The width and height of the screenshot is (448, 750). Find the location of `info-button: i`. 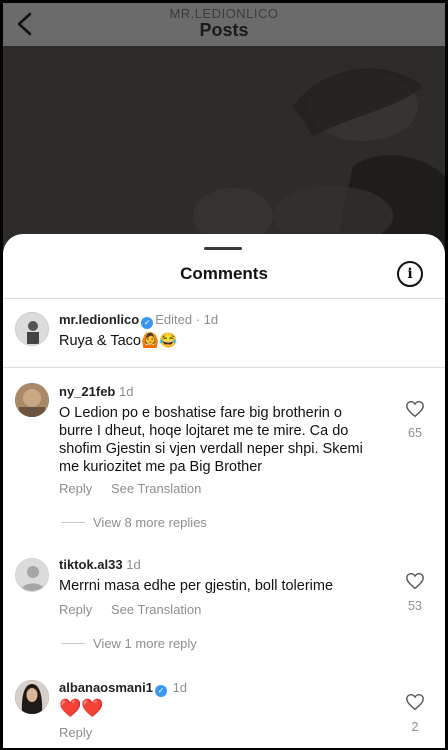

info-button: i is located at coordinates (410, 274).